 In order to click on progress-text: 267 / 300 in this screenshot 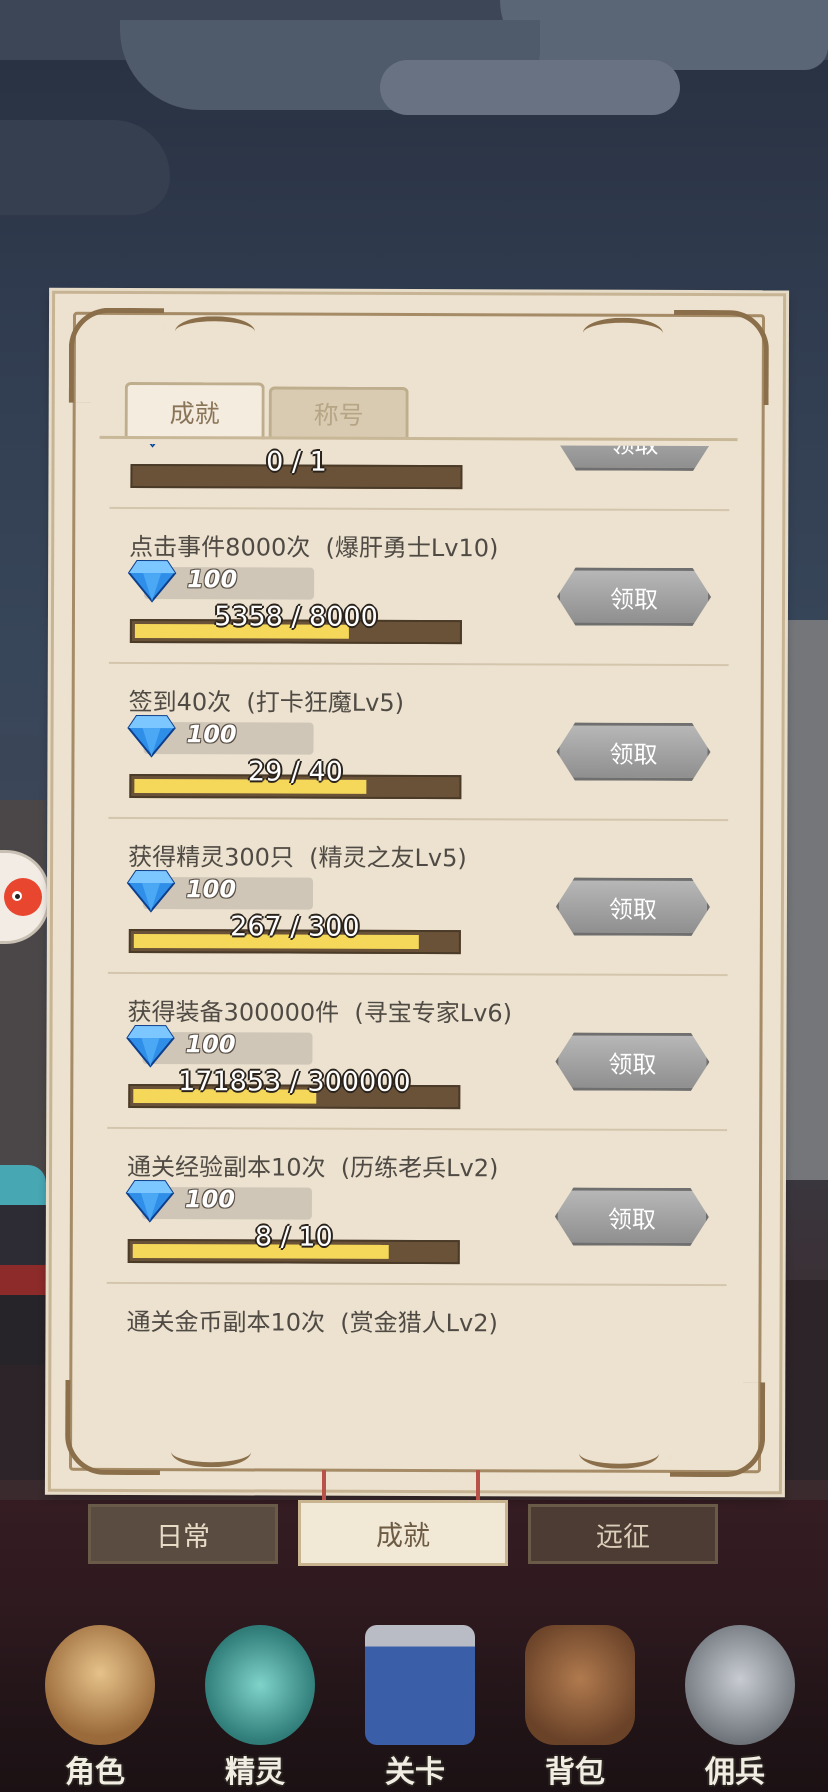, I will do `click(295, 927)`.